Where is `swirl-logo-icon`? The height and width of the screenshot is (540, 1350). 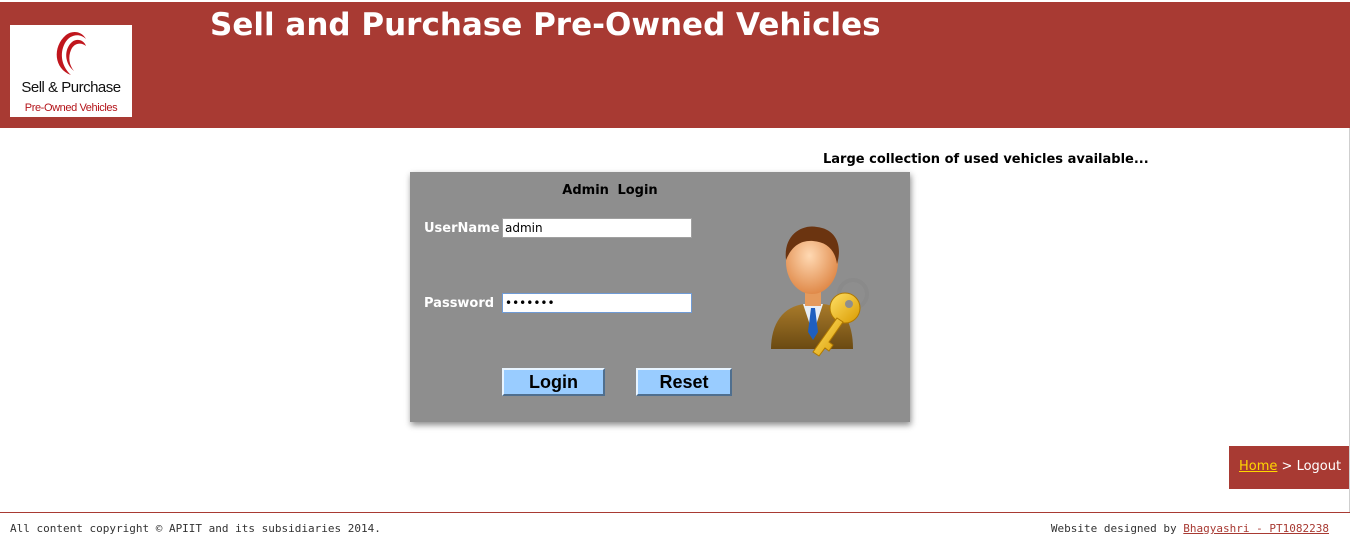
swirl-logo-icon is located at coordinates (71, 53).